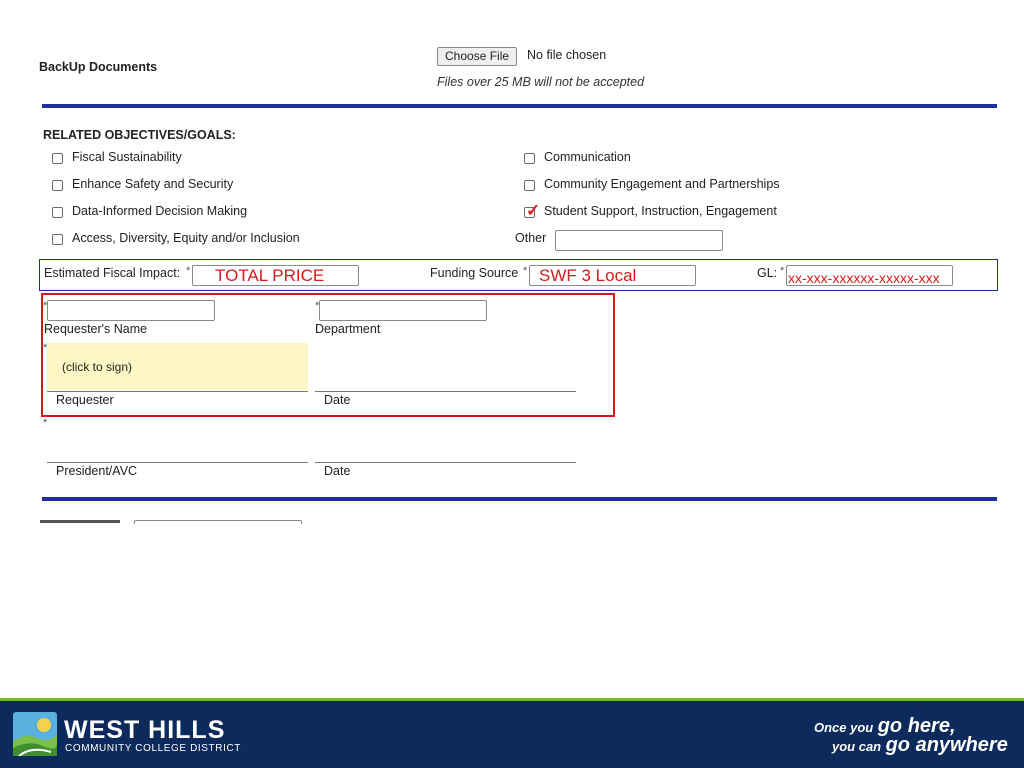 The width and height of the screenshot is (1024, 768). I want to click on tagline-small-2: you can, so click(857, 746).